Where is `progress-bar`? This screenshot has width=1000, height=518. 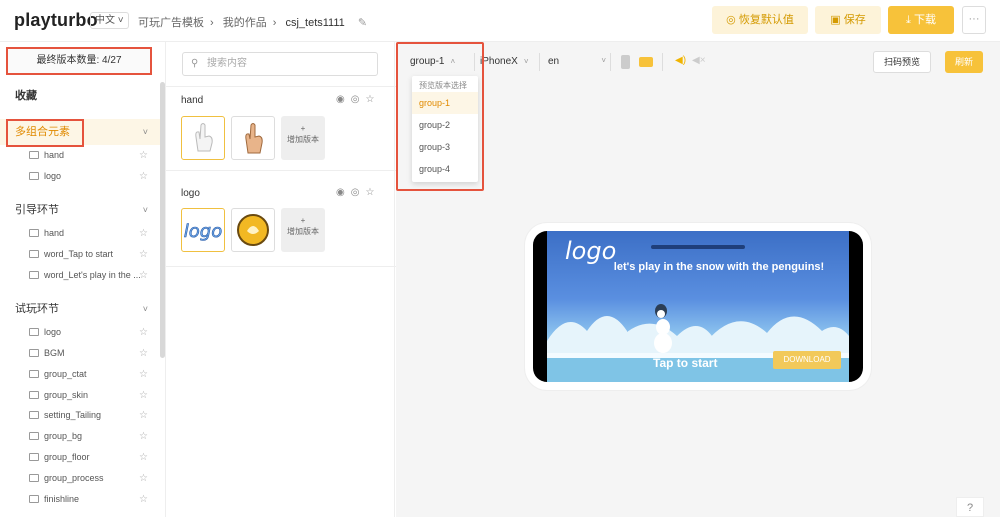
progress-bar is located at coordinates (698, 247).